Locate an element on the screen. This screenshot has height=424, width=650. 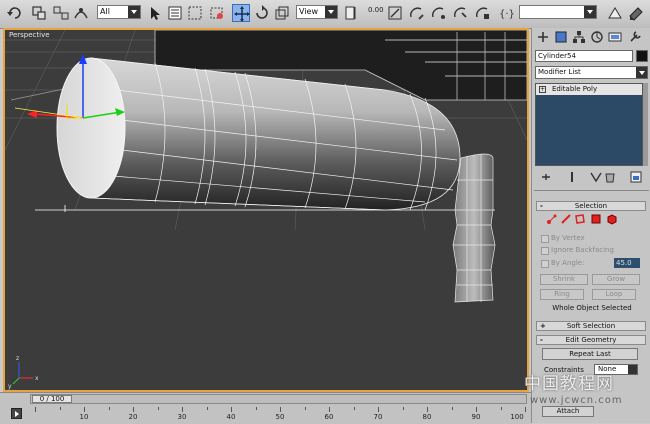
timeline-ruler: 10 20 30 40 50 60 70 80 90 100 is located at coordinates (280, 415).